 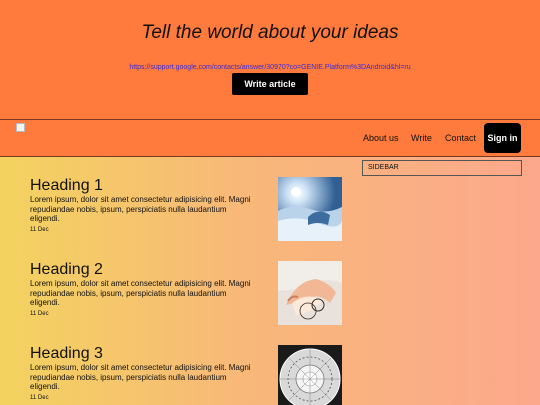 I want to click on article-heading: Heading 2, so click(x=66, y=270).